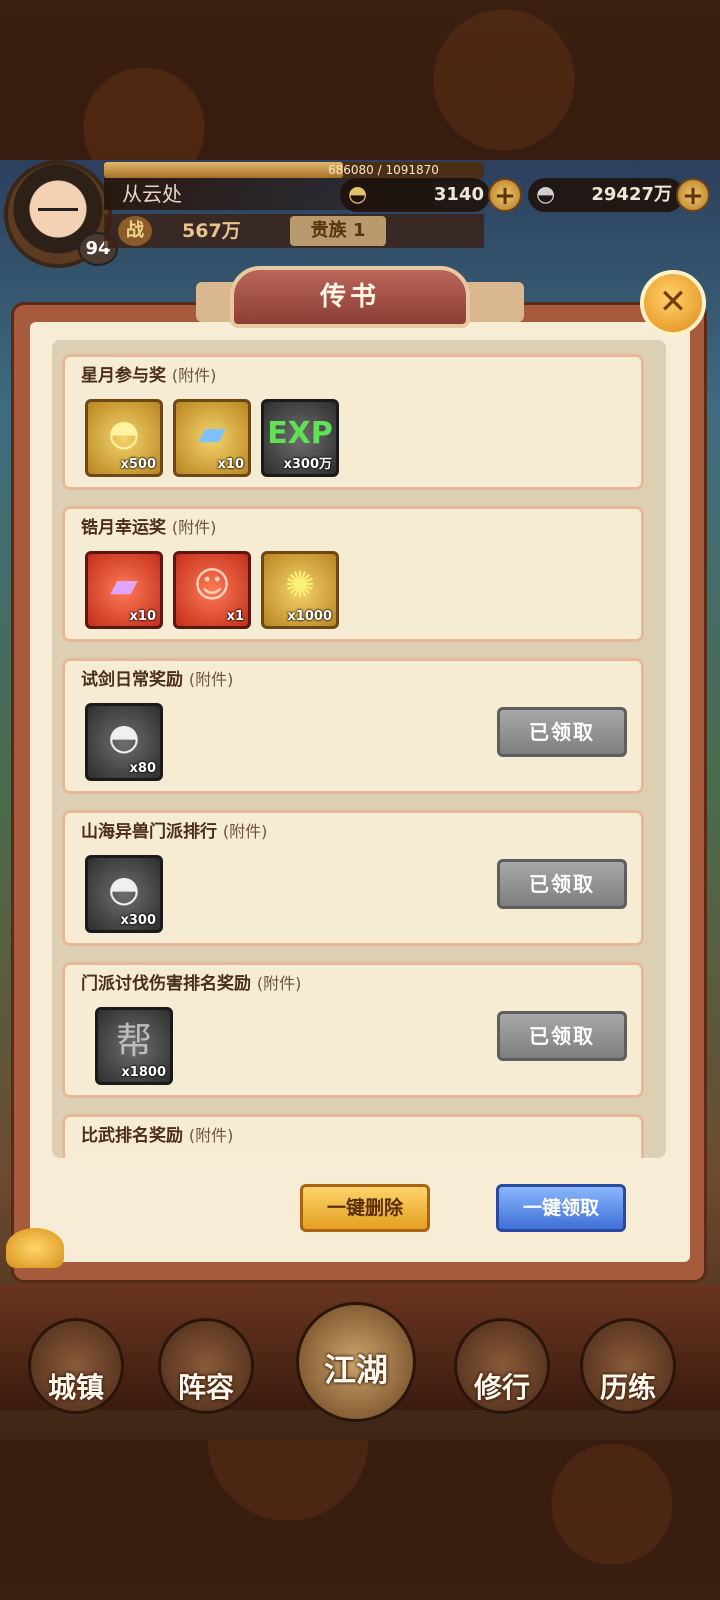 Image resolution: width=720 pixels, height=1600 pixels. I want to click on blue-scroll-icon: ▰ x10, so click(212, 438).